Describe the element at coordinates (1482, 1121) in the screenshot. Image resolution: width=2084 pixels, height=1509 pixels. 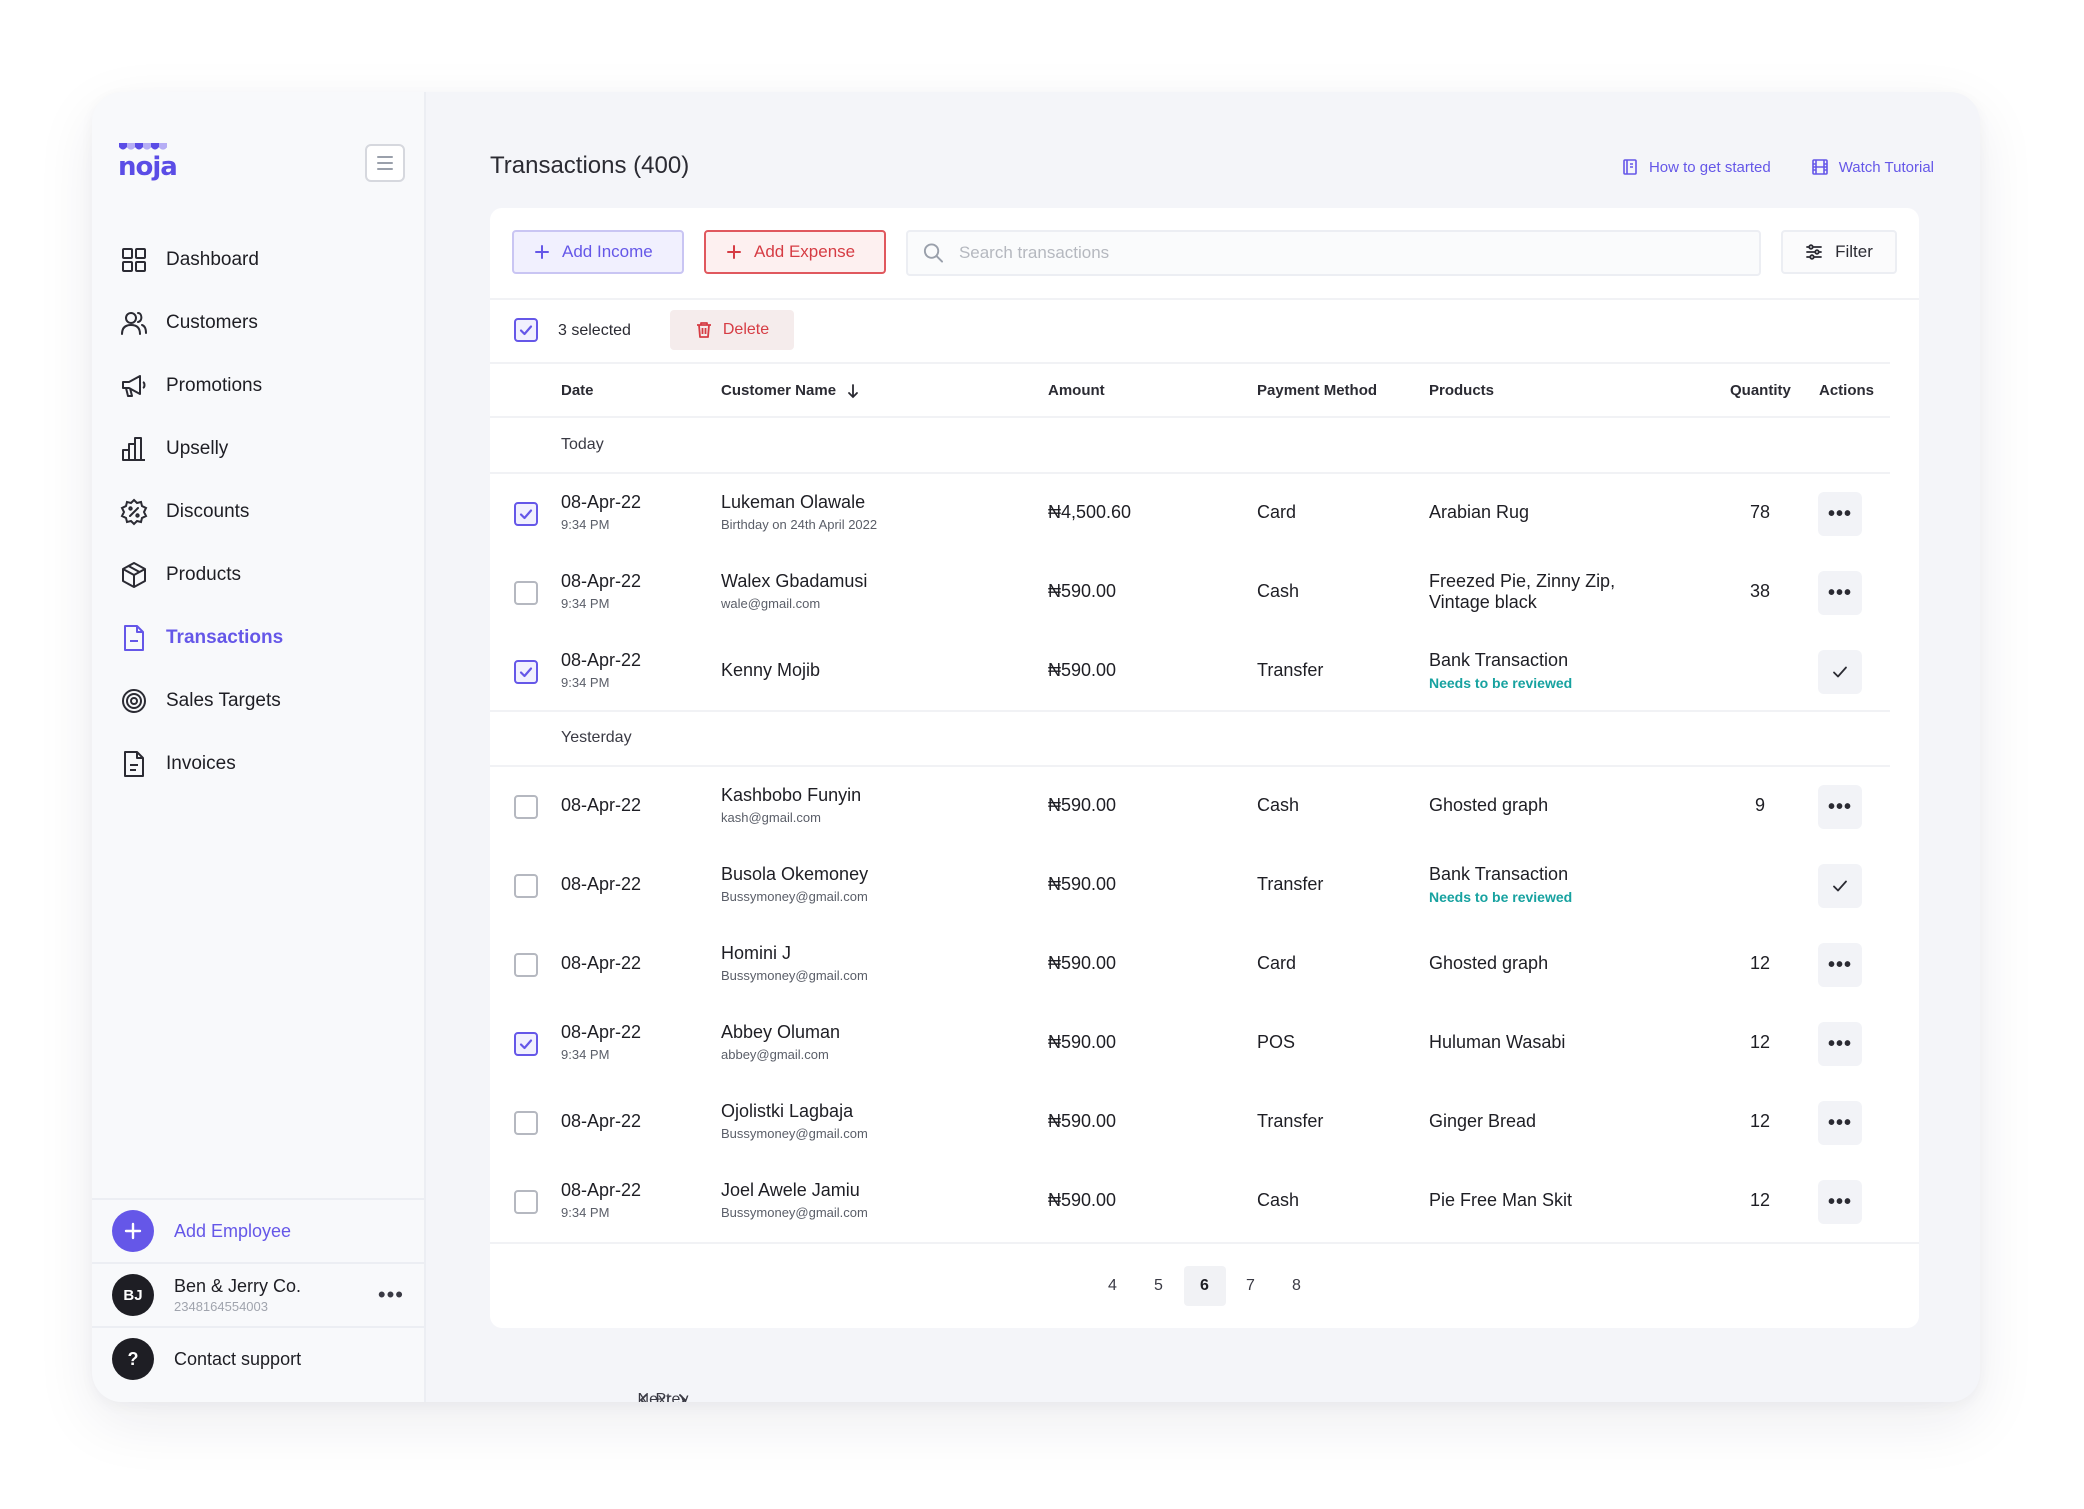
I see `products-cell: Ginger Bread` at that location.